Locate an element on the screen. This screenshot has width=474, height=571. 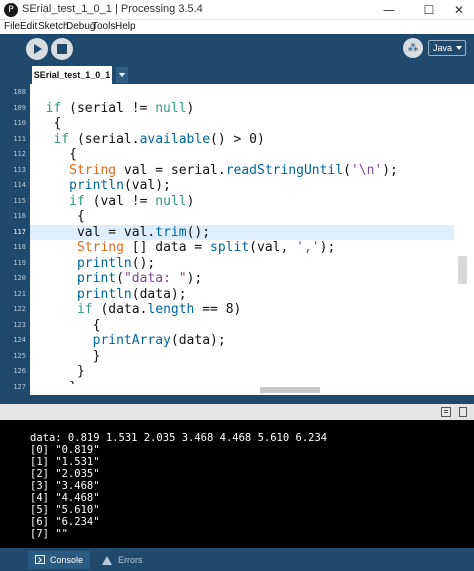
console-icon is located at coordinates (40, 559).